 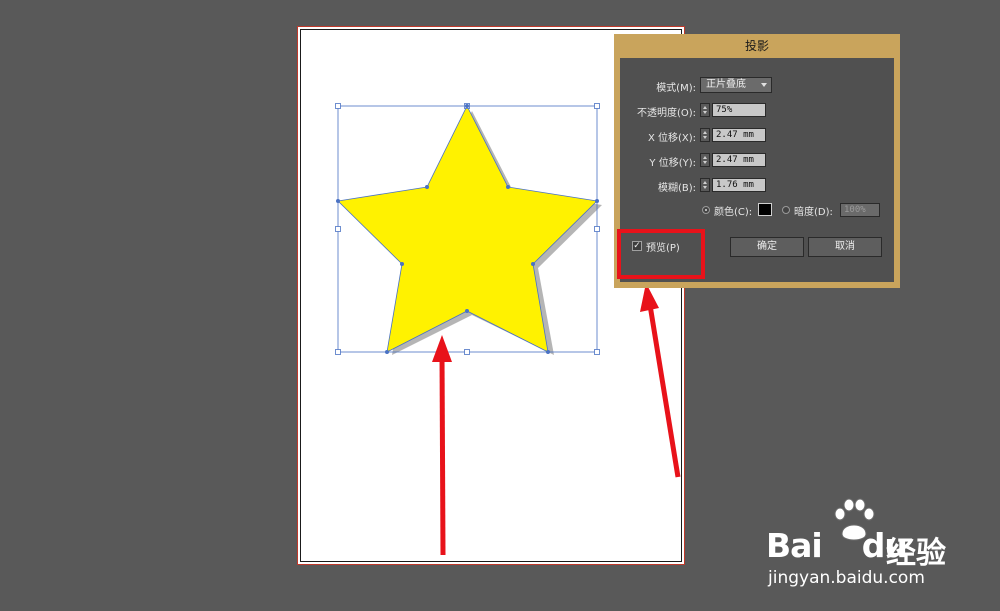 What do you see at coordinates (597, 352) in the screenshot?
I see `handle-bottom-right` at bounding box center [597, 352].